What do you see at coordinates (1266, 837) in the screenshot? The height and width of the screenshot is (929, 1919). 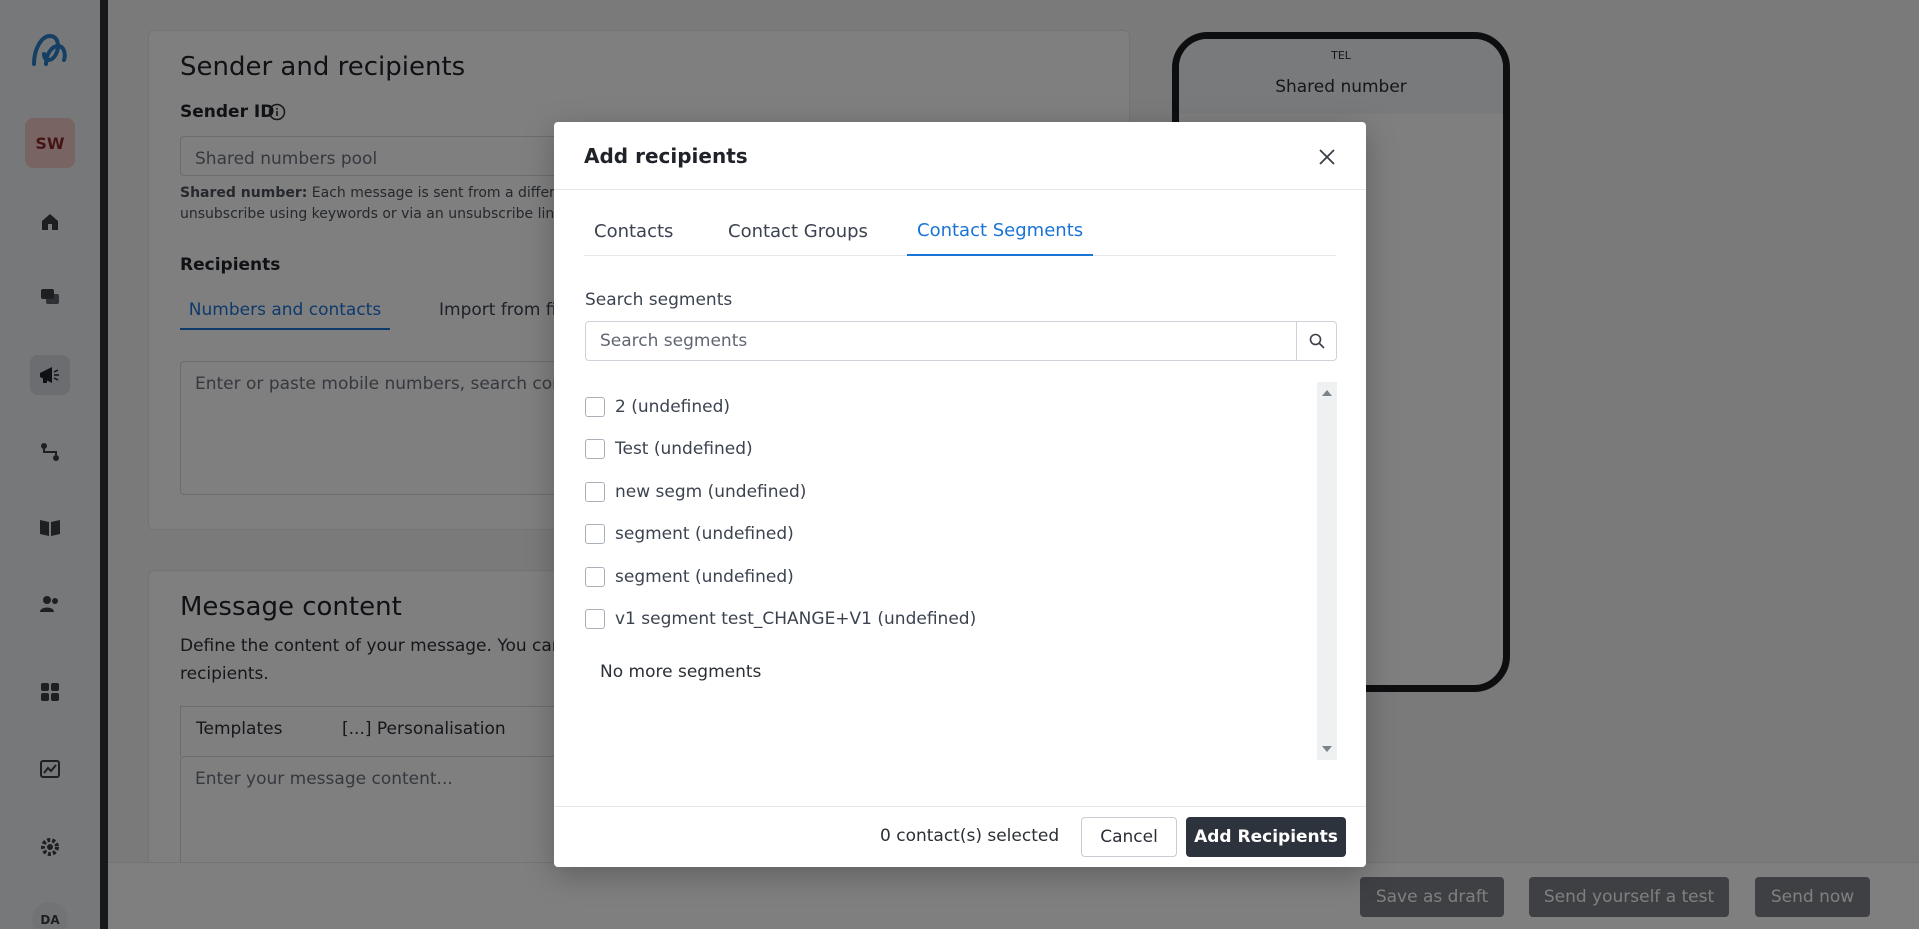 I see `add-recipients-button: Add Recipients` at bounding box center [1266, 837].